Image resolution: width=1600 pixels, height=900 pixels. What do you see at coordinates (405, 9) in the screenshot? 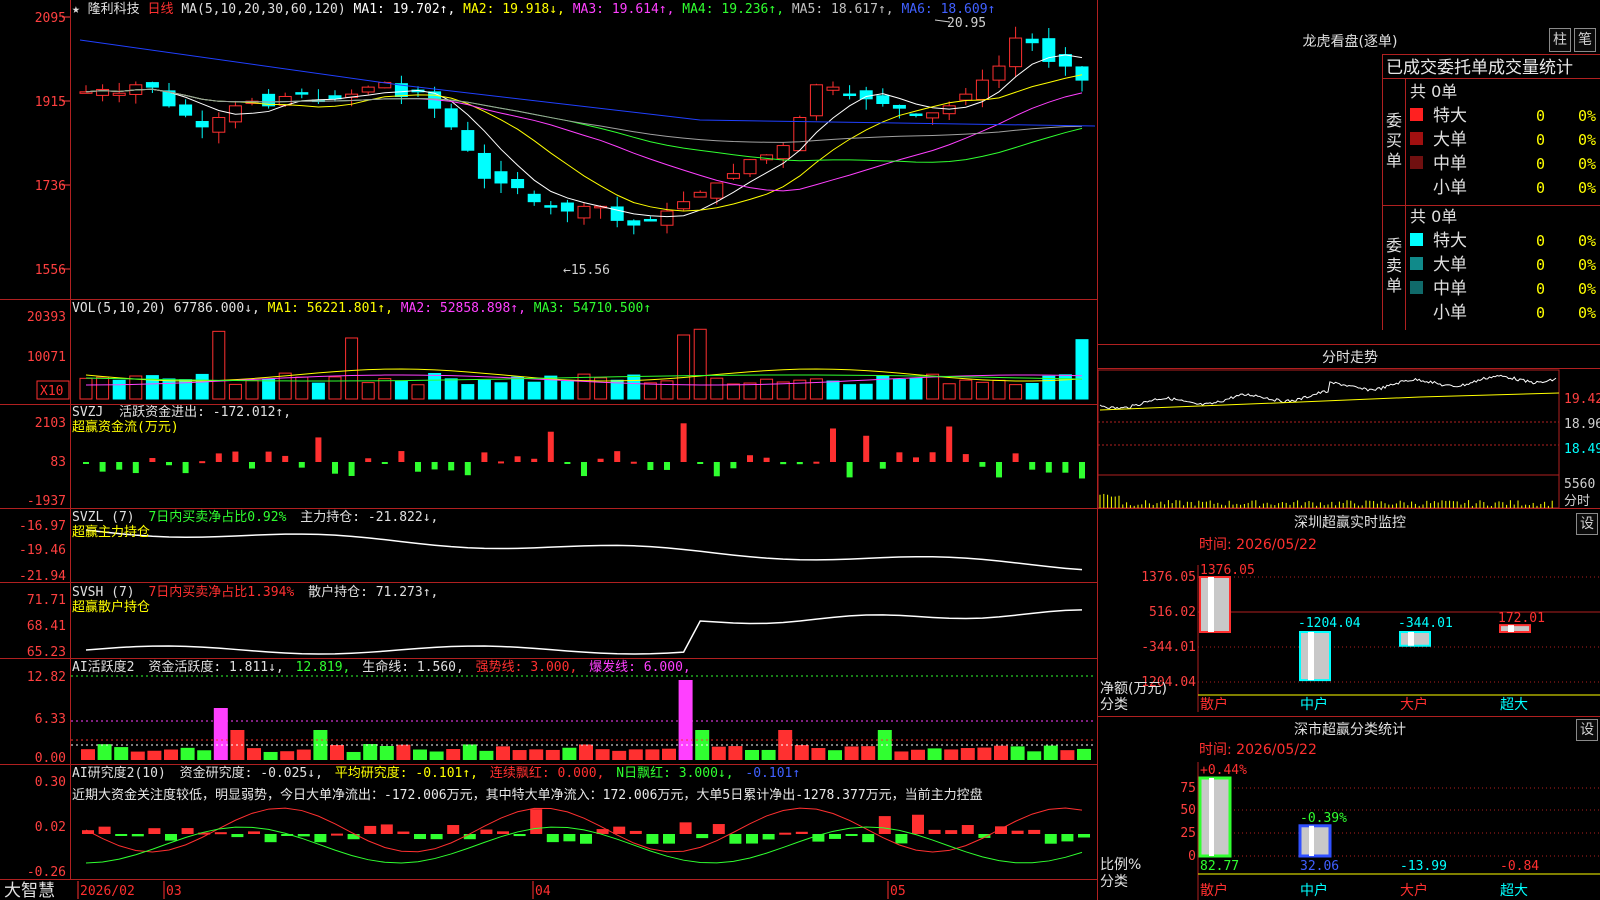
I see `ma1-value: MA1: 19.702↑,` at bounding box center [405, 9].